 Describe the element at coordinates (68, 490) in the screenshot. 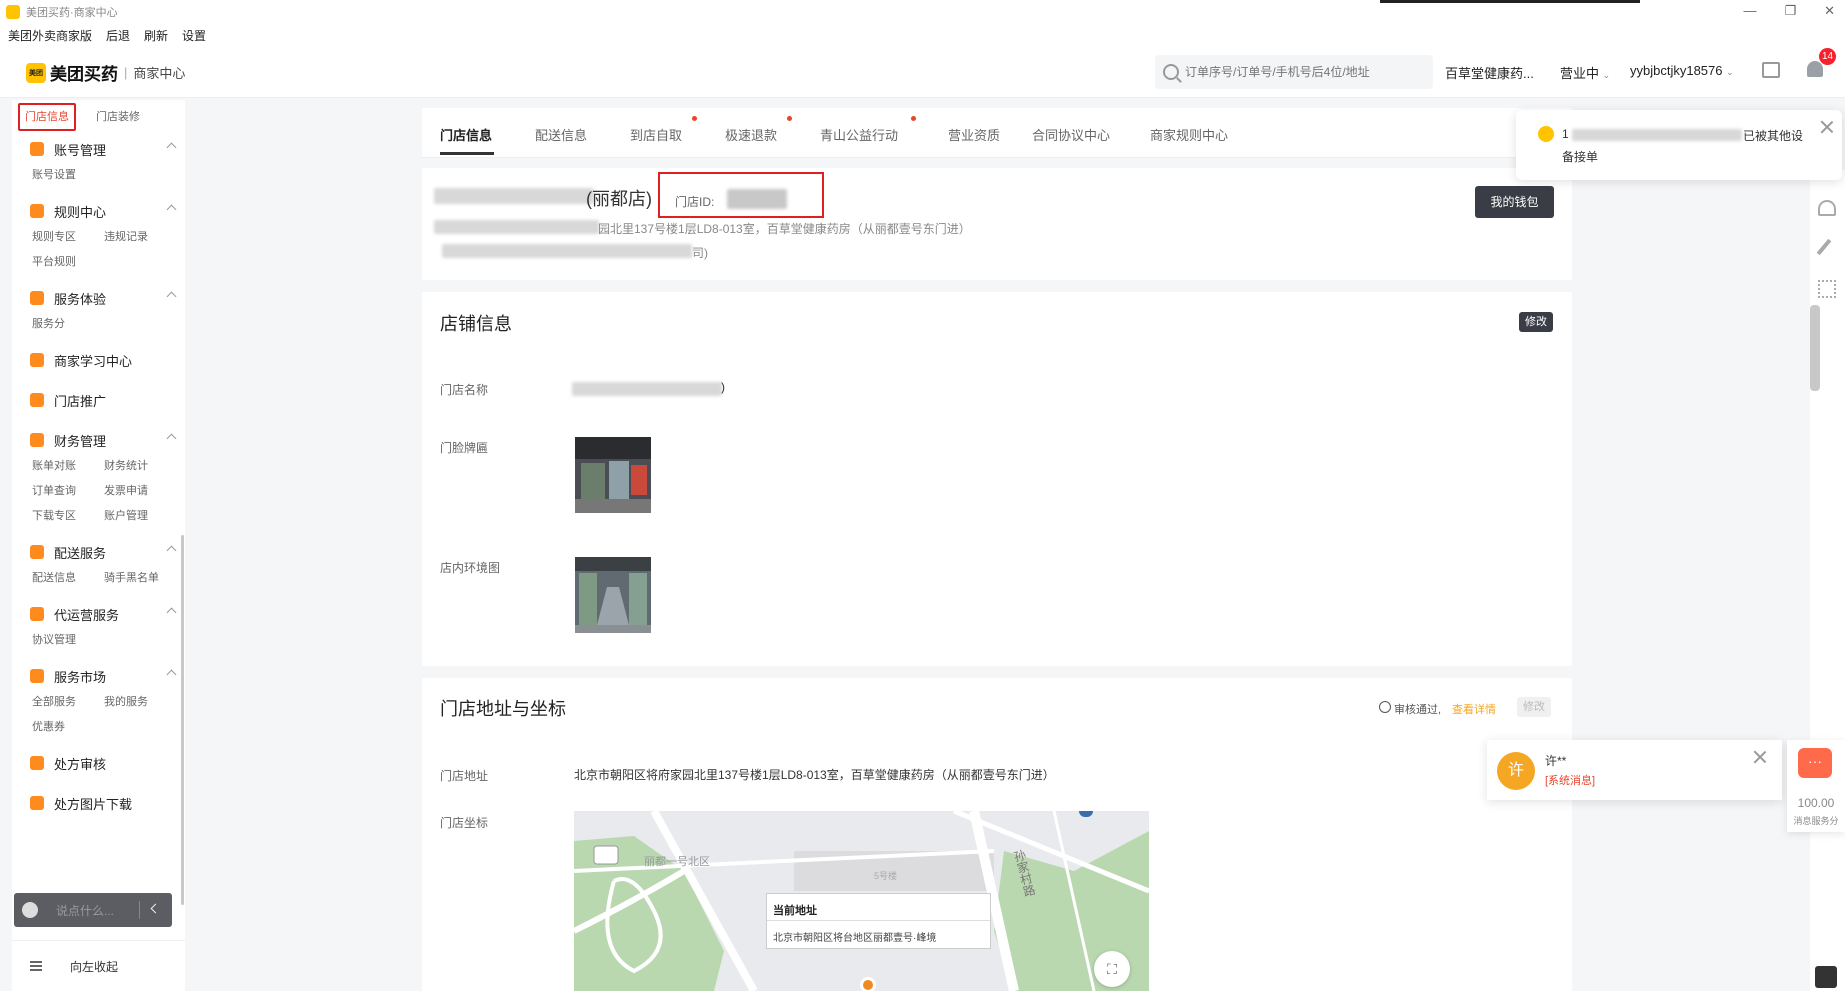

I see `sidebar-subitem: 订单查询` at that location.